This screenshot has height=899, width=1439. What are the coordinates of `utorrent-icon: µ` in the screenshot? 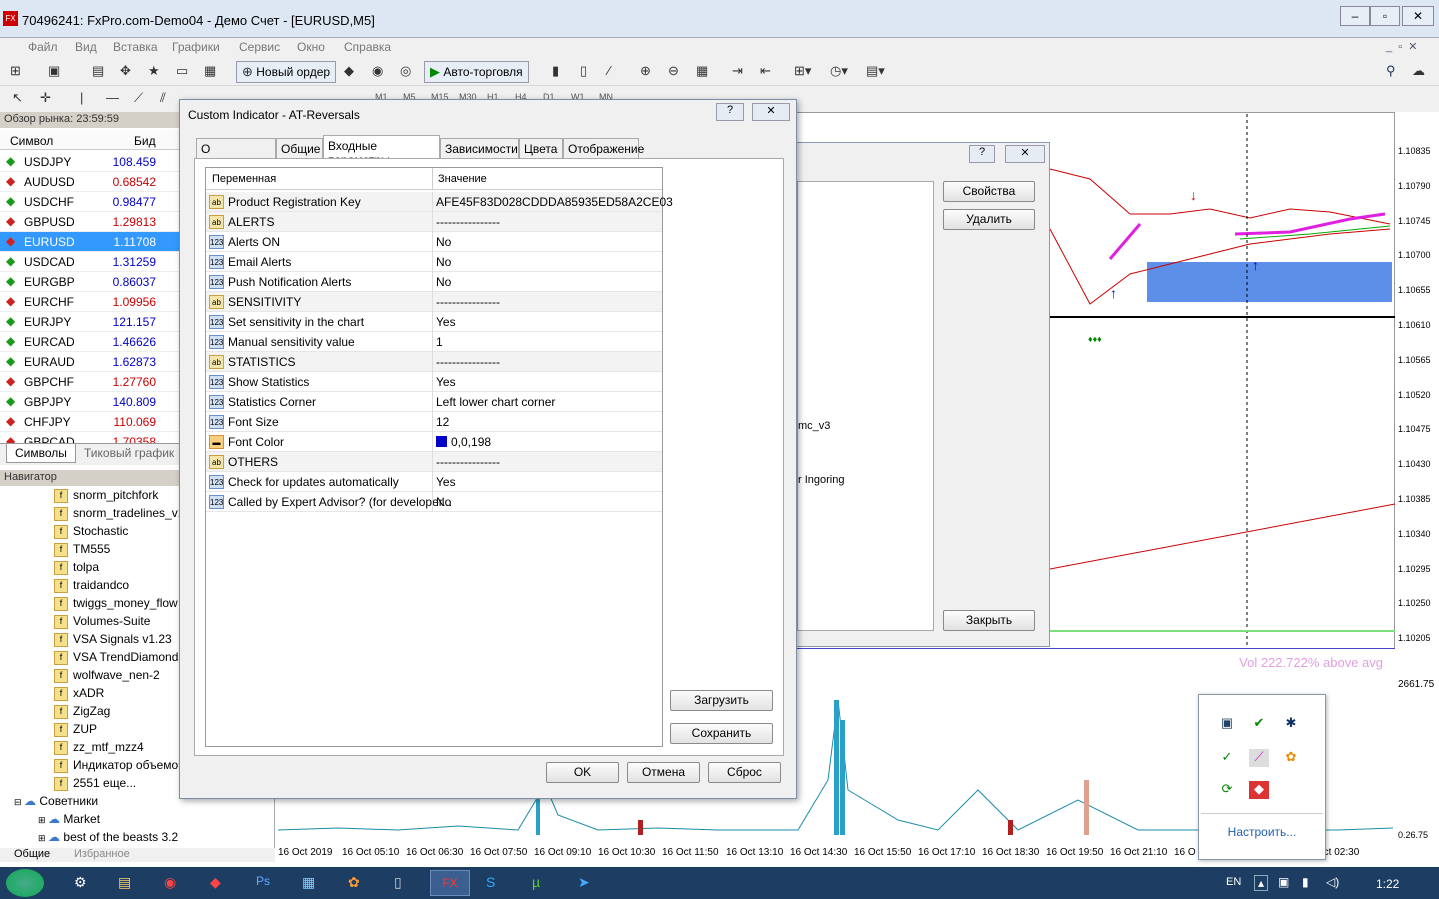 It's located at (536, 882).